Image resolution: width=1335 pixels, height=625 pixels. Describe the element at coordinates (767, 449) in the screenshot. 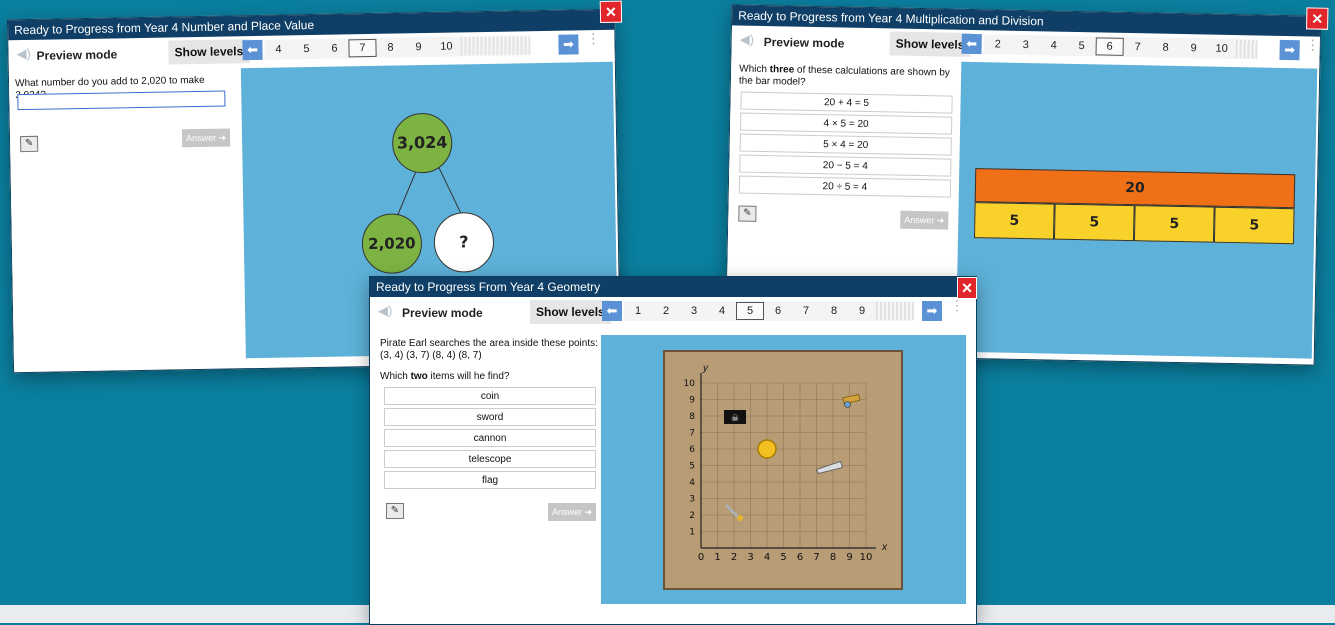

I see `coin-icon` at that location.